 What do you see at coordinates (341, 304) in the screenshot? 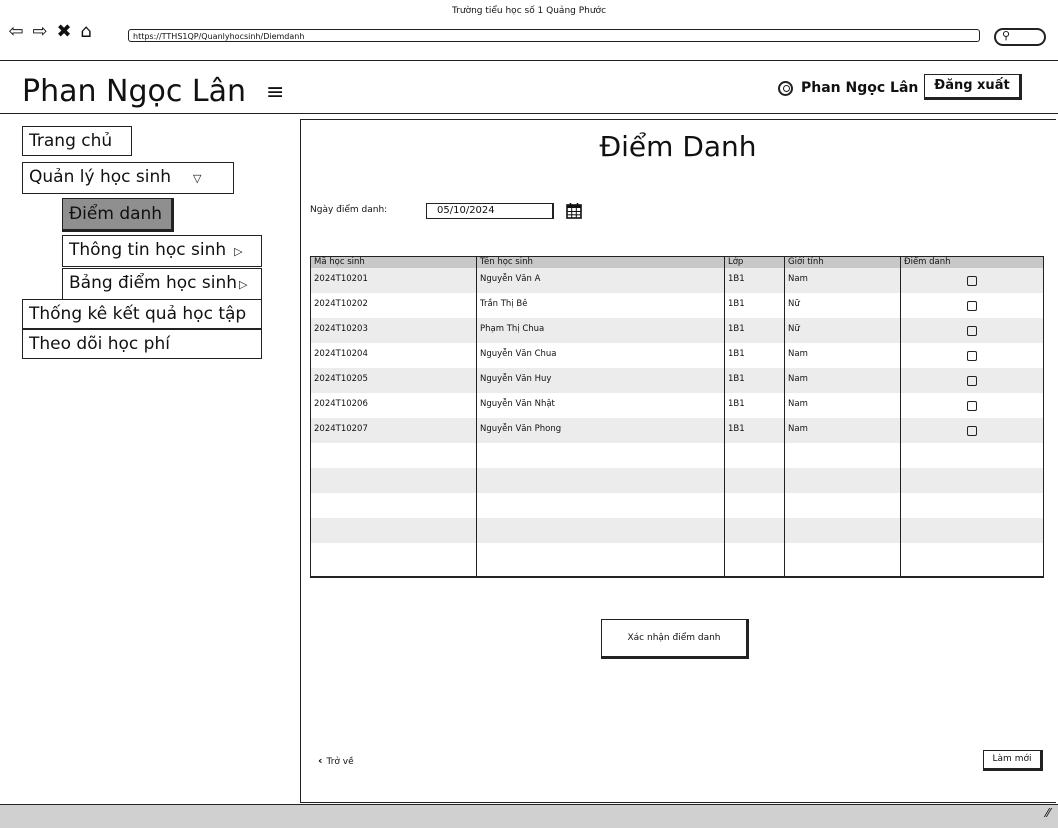
I see `table-cell: 2024T10202` at bounding box center [341, 304].